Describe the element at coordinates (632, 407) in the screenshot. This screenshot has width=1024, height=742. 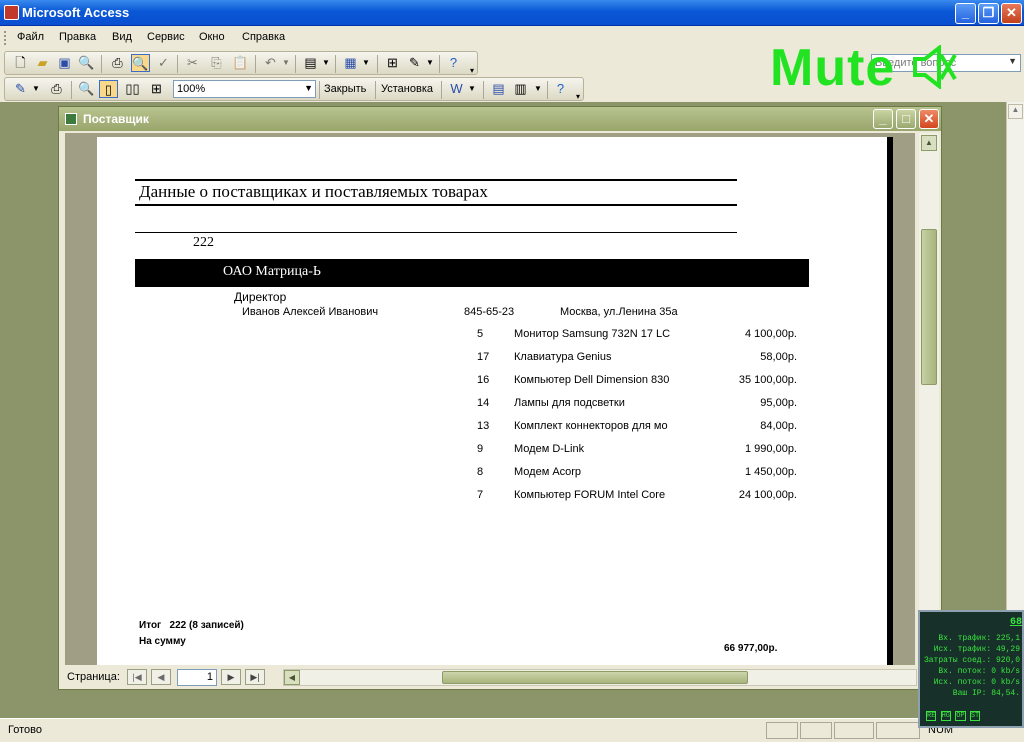
I see `list-item: 14 Лампы для подсветки 95,00р.` at that location.